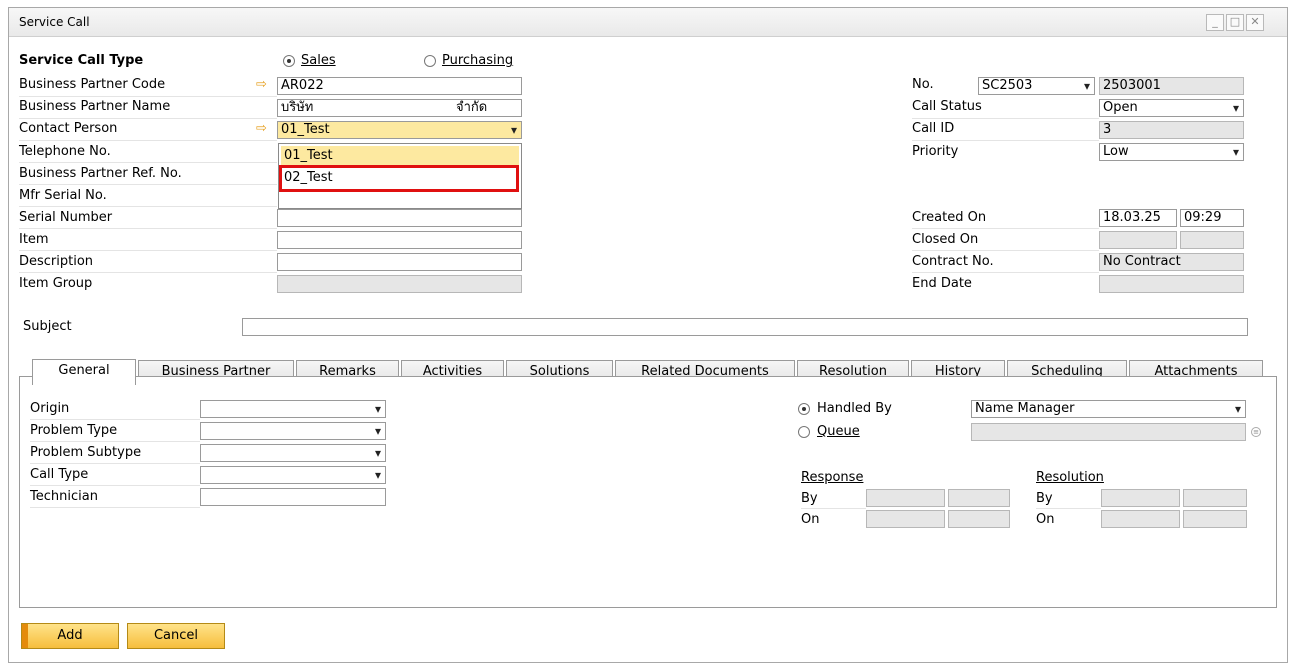 The image size is (1297, 671). What do you see at coordinates (942, 283) in the screenshot?
I see `end-date-label: End Date` at bounding box center [942, 283].